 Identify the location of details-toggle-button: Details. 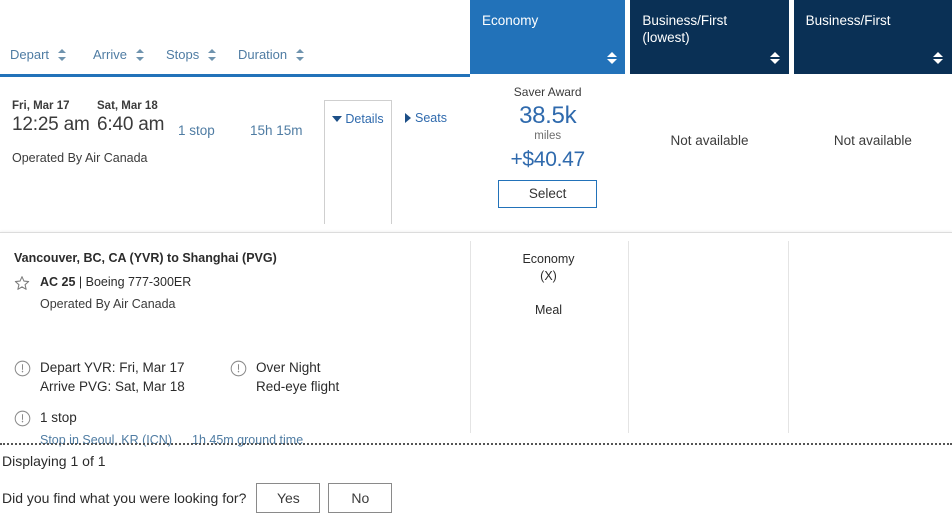
(358, 162).